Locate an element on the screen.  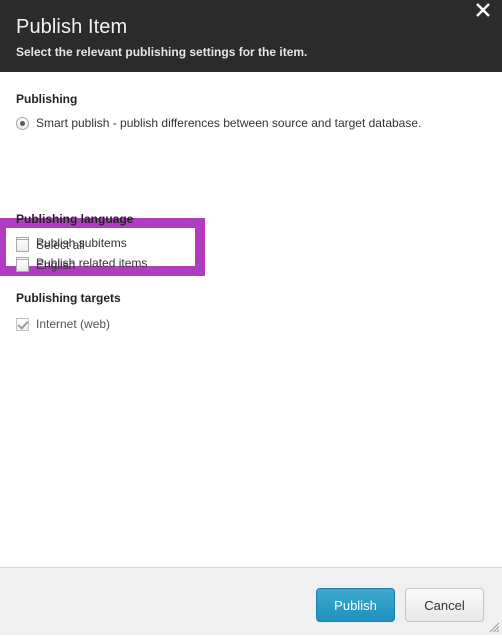
page-title: Publish Item is located at coordinates (72, 27).